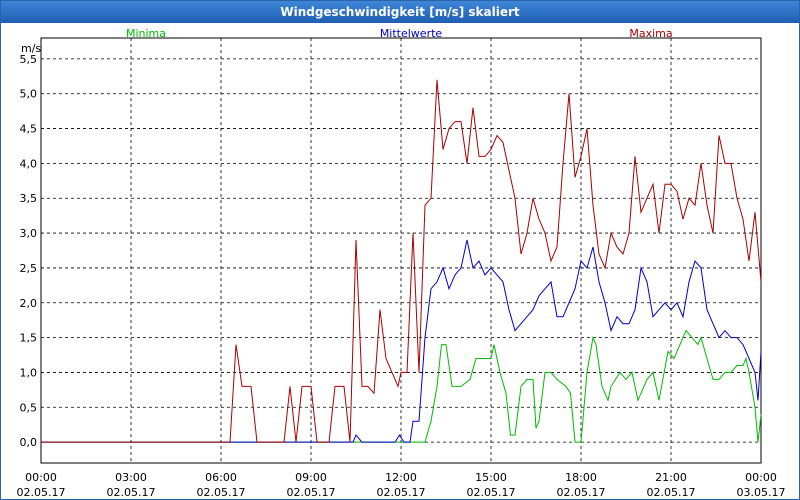 The height and width of the screenshot is (500, 800). Describe the element at coordinates (411, 33) in the screenshot. I see `legend-mittelwerte: Mittelwerte` at that location.